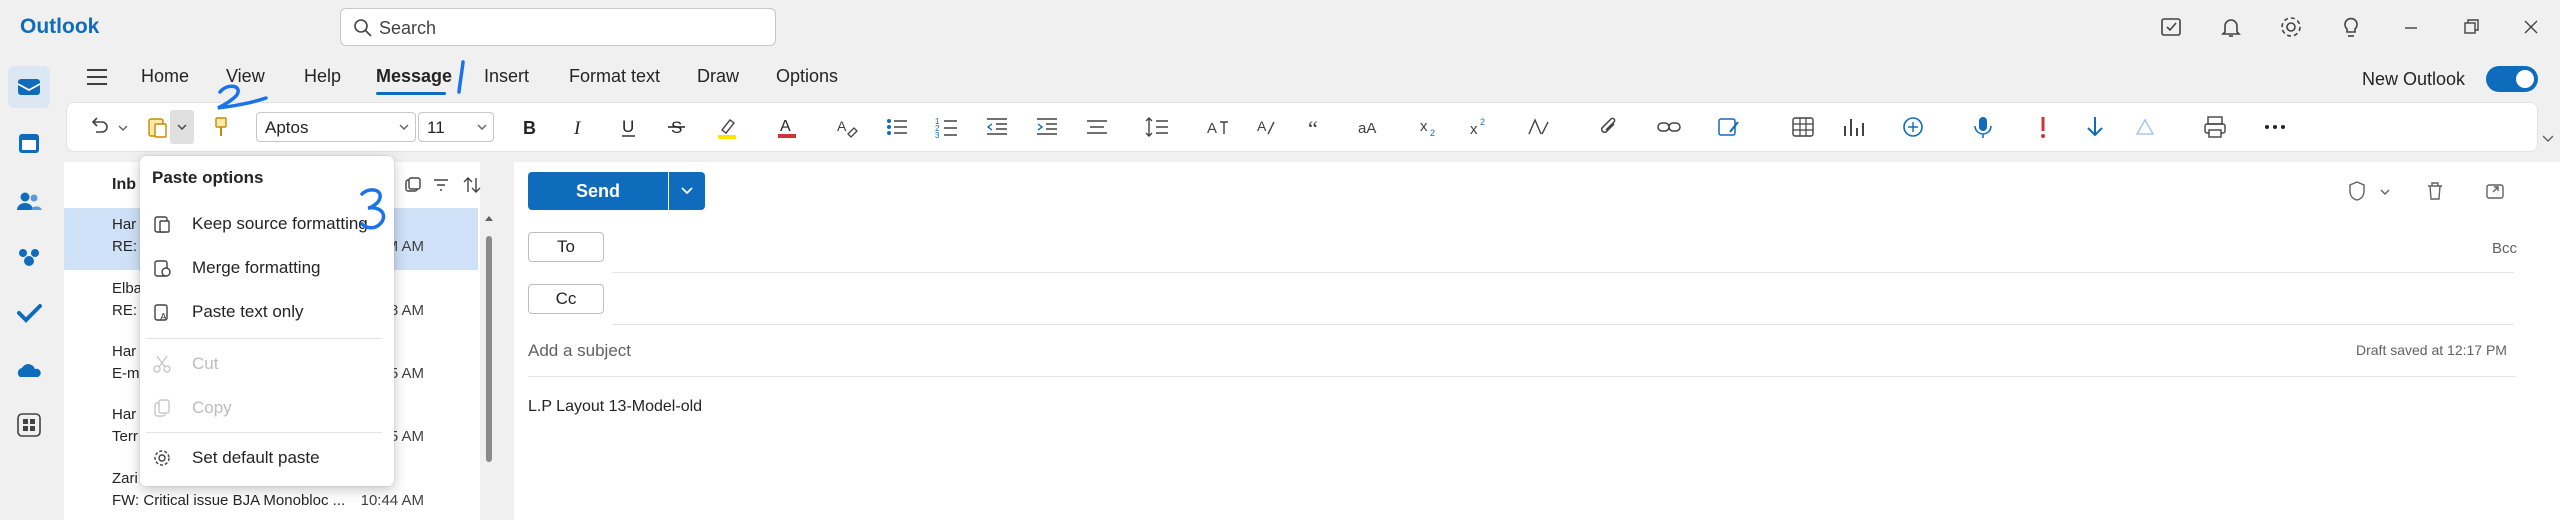 The height and width of the screenshot is (520, 2560). Describe the element at coordinates (1217, 127) in the screenshot. I see `styles-icon: A` at that location.